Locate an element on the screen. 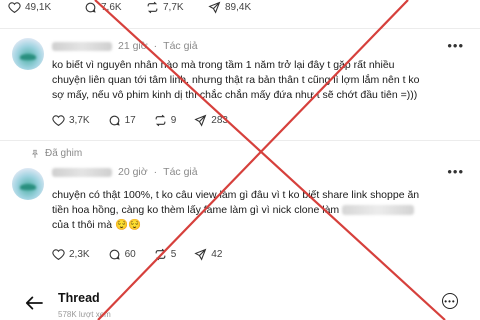 The image size is (480, 320). share-count: 42 is located at coordinates (217, 254).